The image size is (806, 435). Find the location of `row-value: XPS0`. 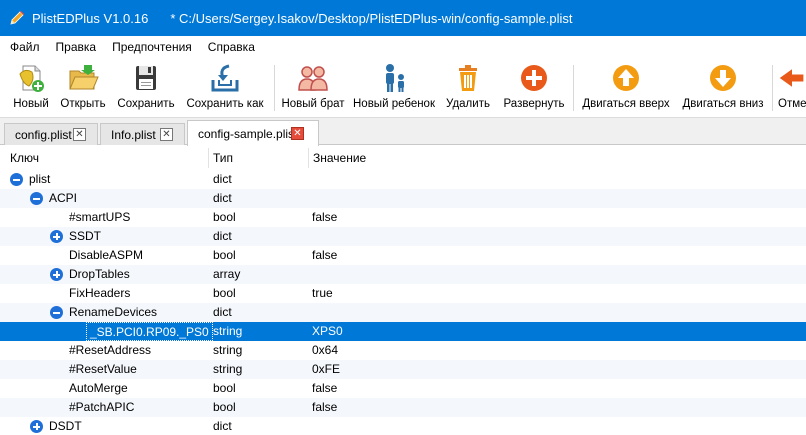

row-value: XPS0 is located at coordinates (327, 331).